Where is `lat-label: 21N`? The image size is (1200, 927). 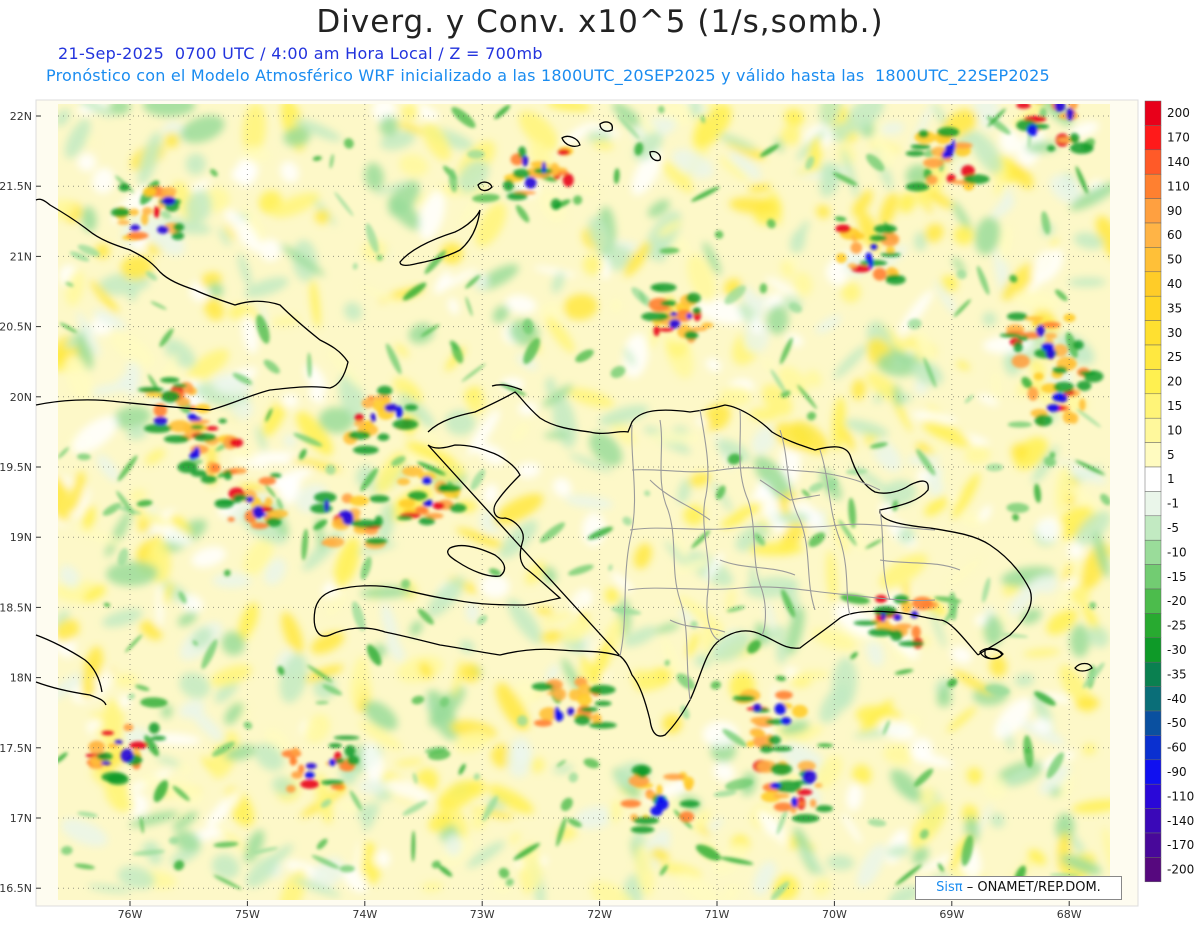 lat-label: 21N is located at coordinates (21, 256).